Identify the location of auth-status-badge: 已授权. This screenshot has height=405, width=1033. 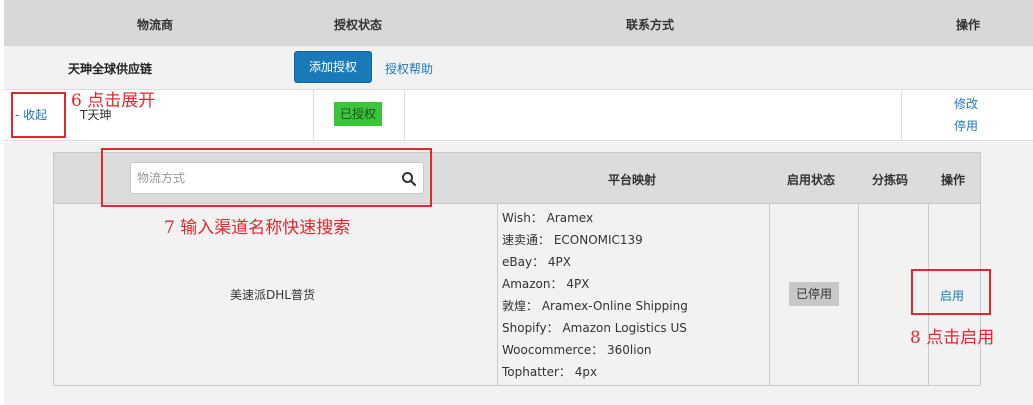
(358, 114).